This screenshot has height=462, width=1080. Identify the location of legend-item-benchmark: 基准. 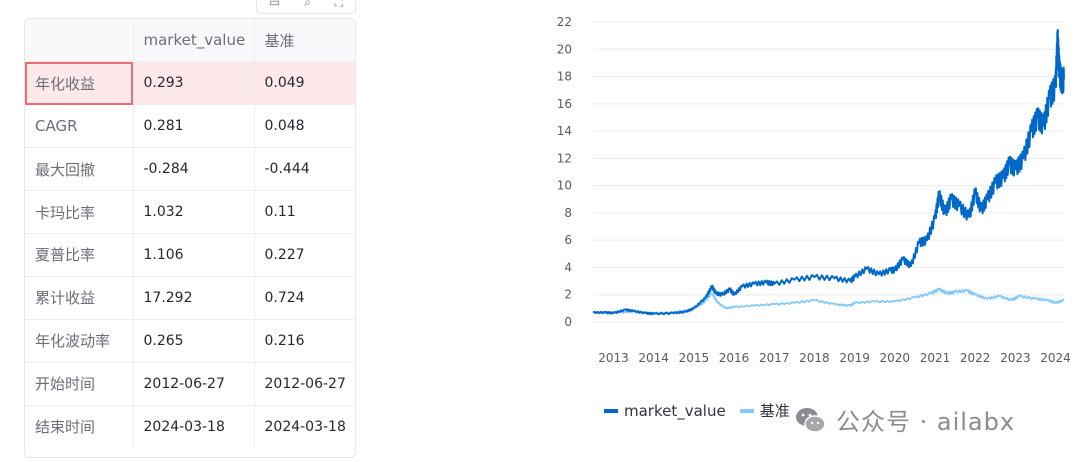
(764, 410).